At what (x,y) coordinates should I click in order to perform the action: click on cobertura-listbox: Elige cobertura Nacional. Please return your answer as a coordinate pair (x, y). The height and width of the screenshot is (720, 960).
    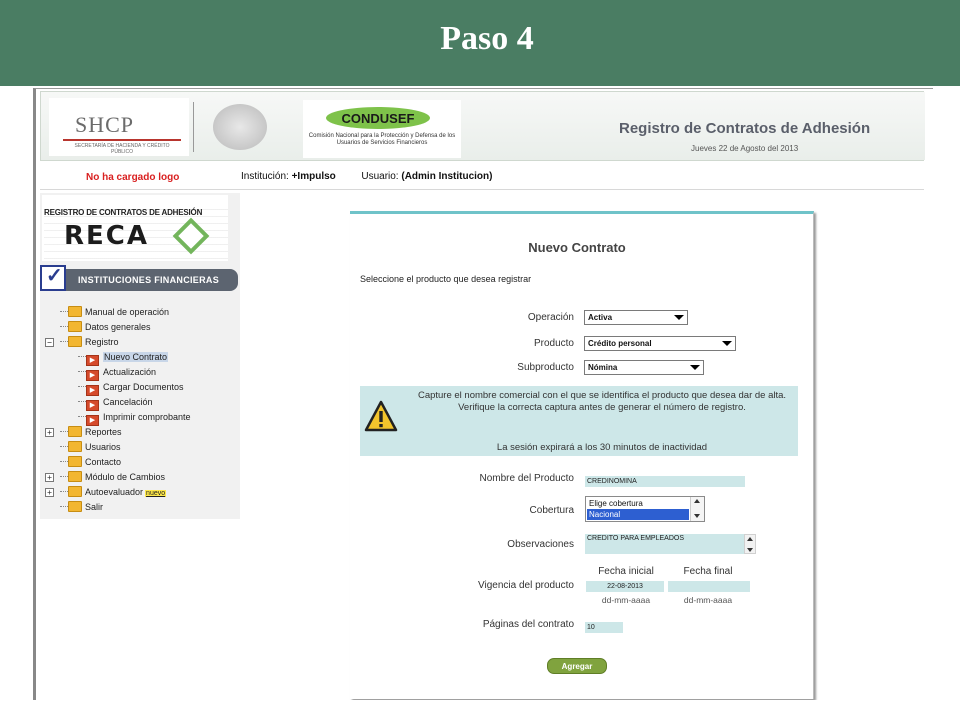
    Looking at the image, I should click on (645, 509).